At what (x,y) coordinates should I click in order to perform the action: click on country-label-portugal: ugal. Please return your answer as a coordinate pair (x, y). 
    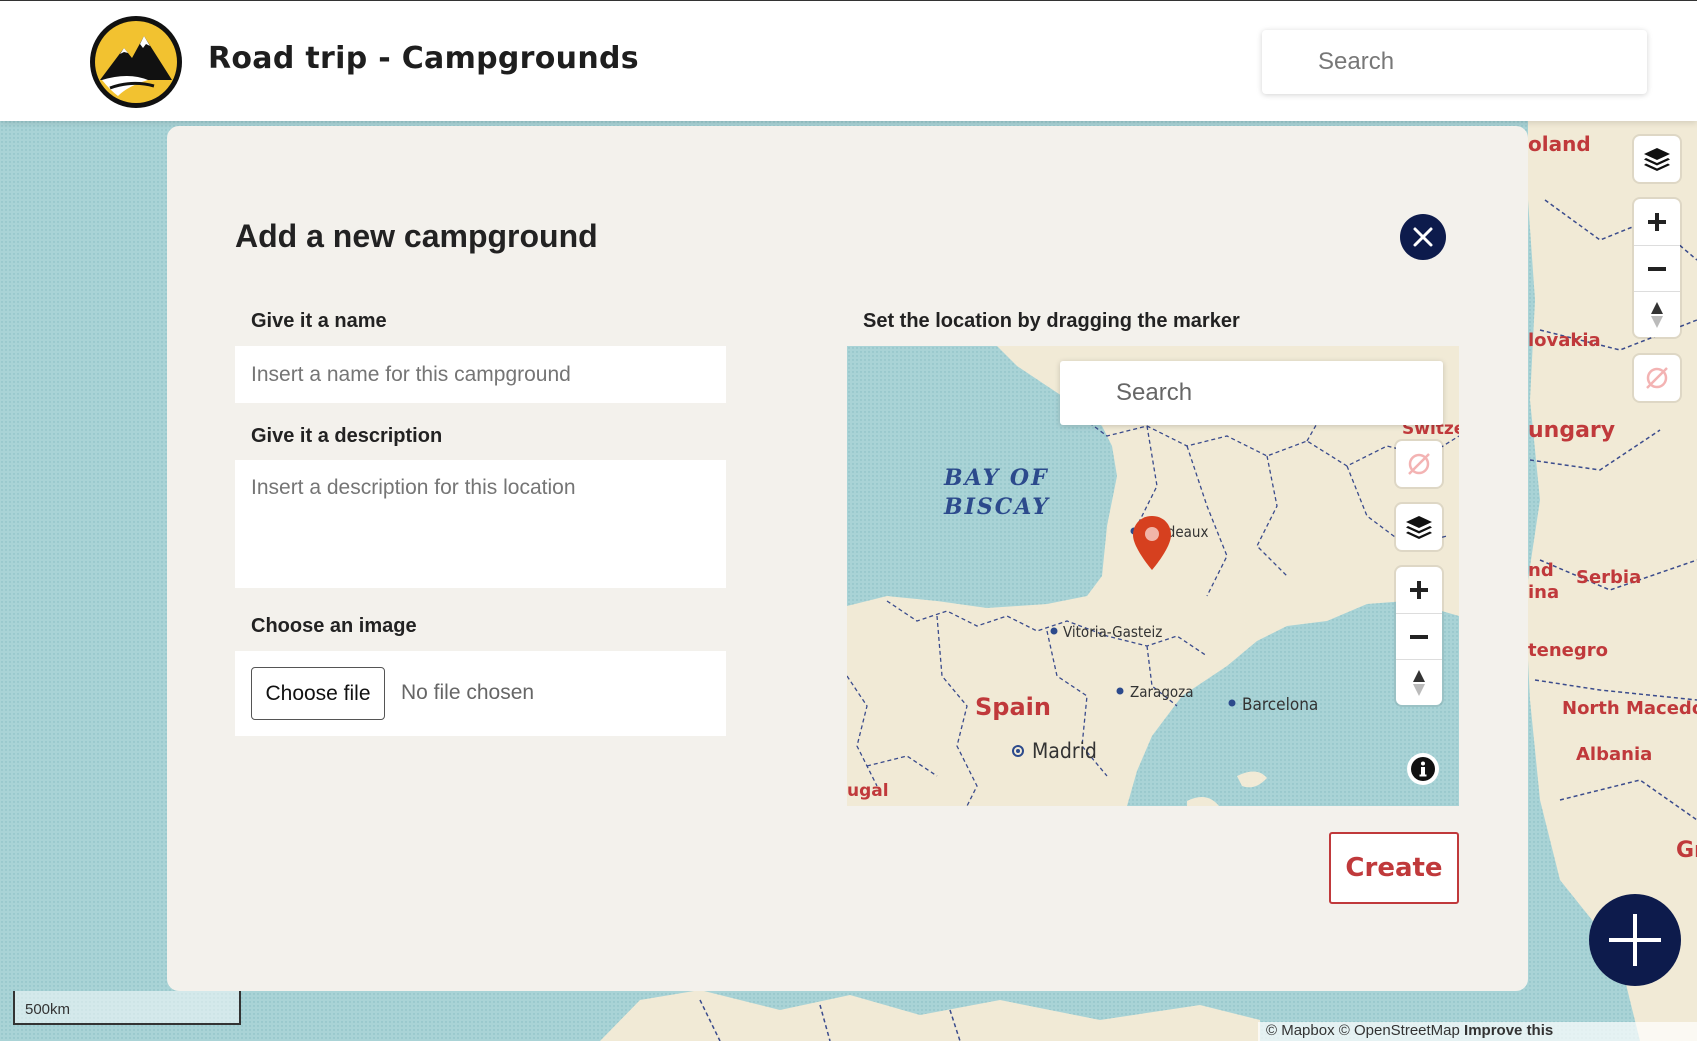
    Looking at the image, I should click on (868, 791).